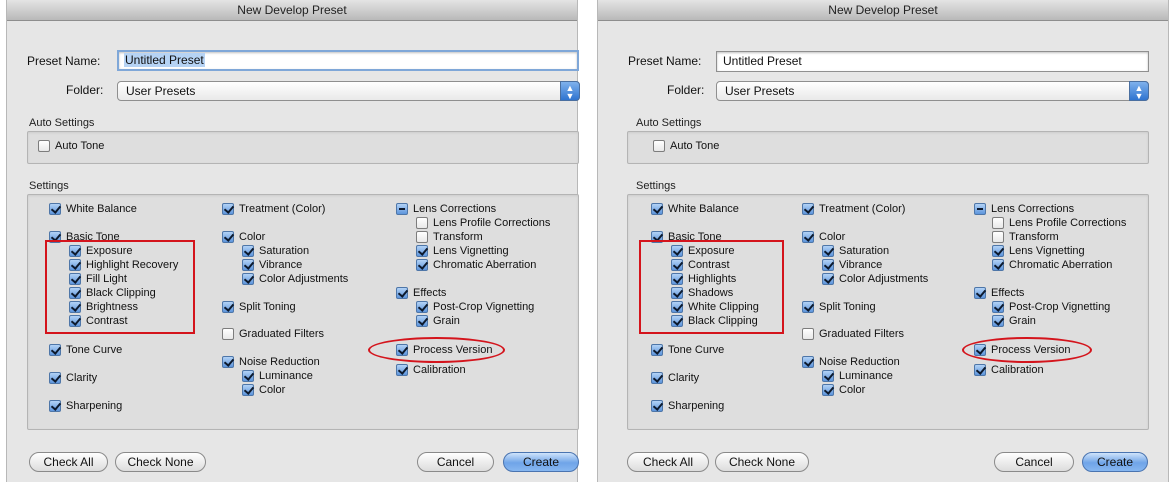 This screenshot has width=1172, height=482. I want to click on preset-name-value: Untitled Preset, so click(762, 61).